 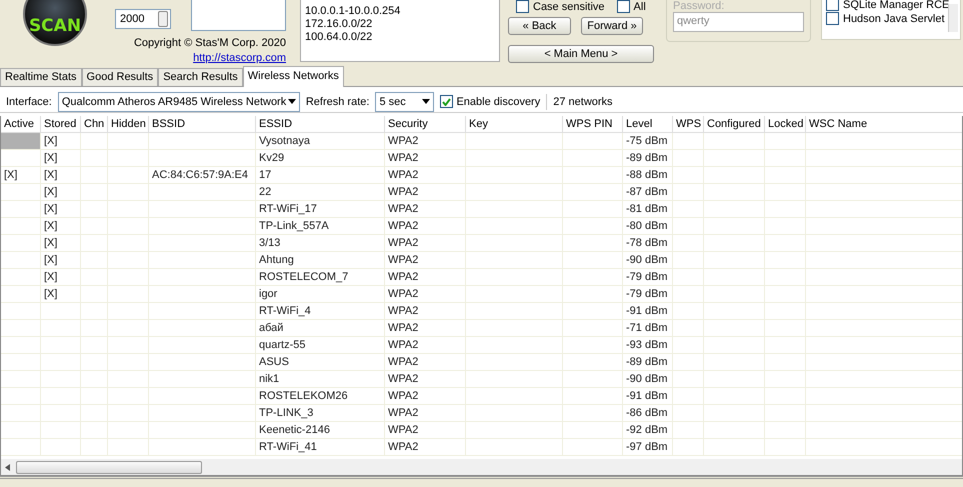 I want to click on table-cell: ROSTELEKOM26, so click(x=320, y=396).